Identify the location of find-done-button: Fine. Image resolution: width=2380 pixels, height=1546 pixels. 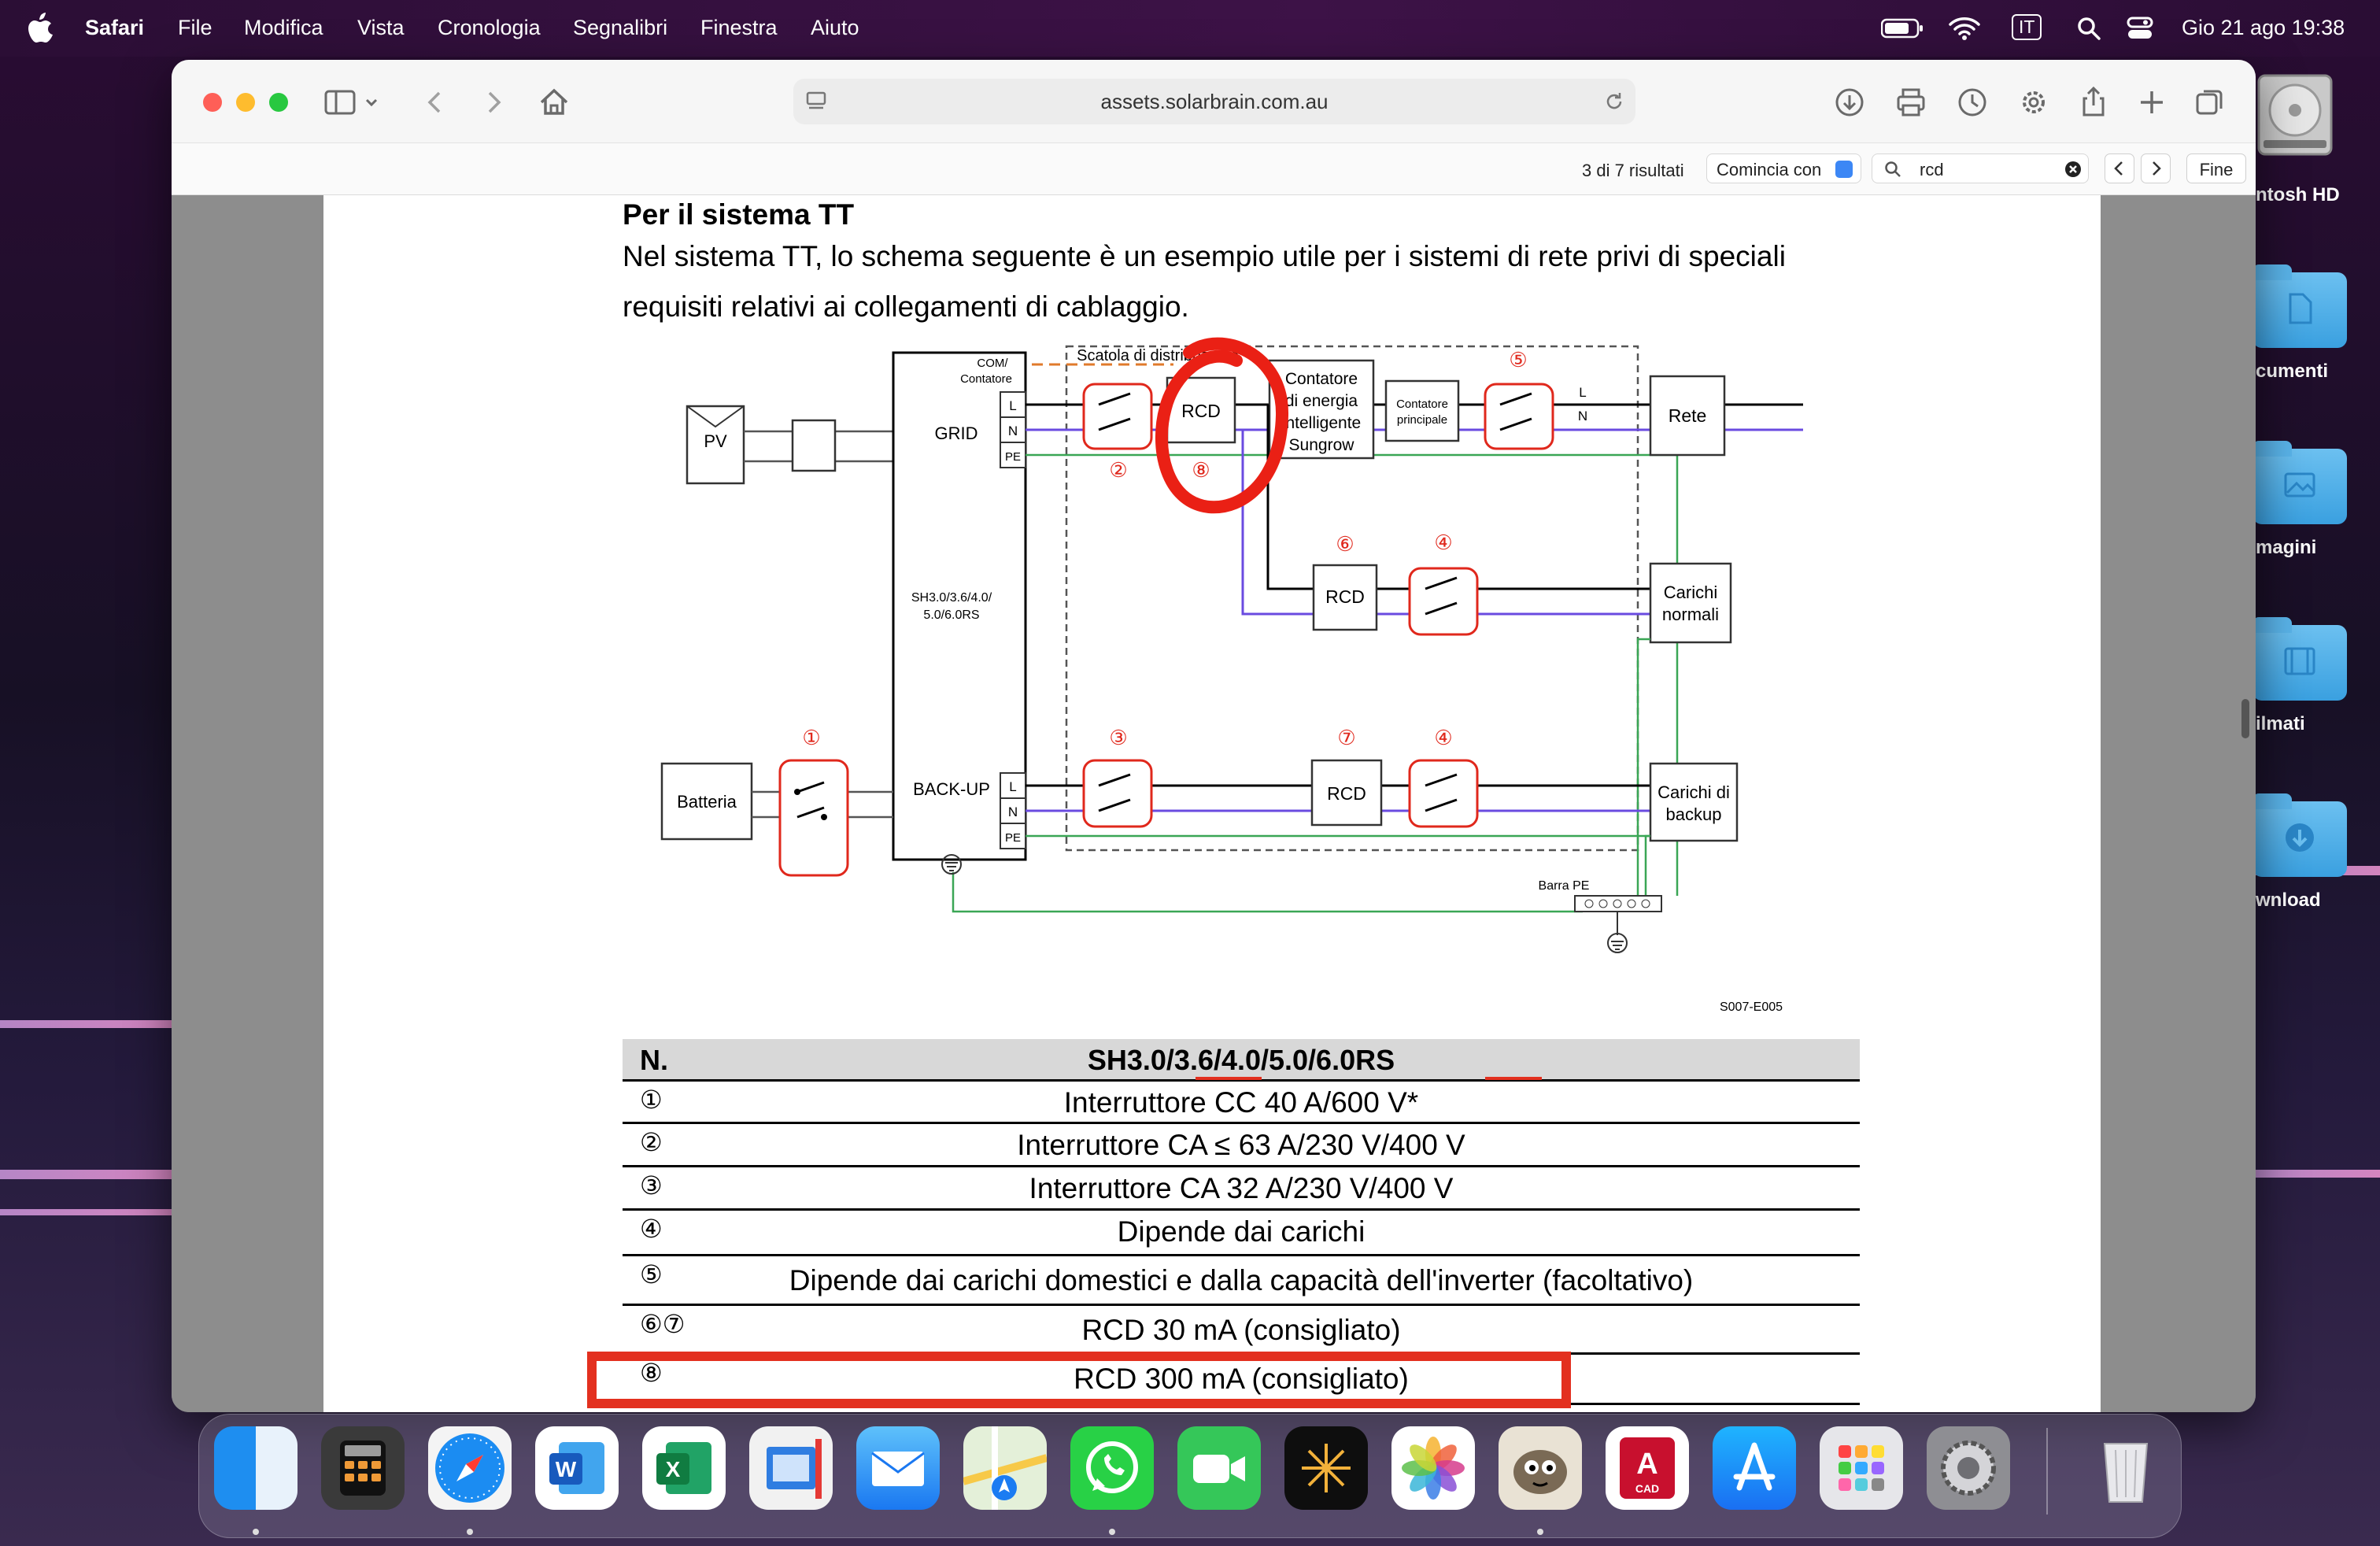
(2216, 168).